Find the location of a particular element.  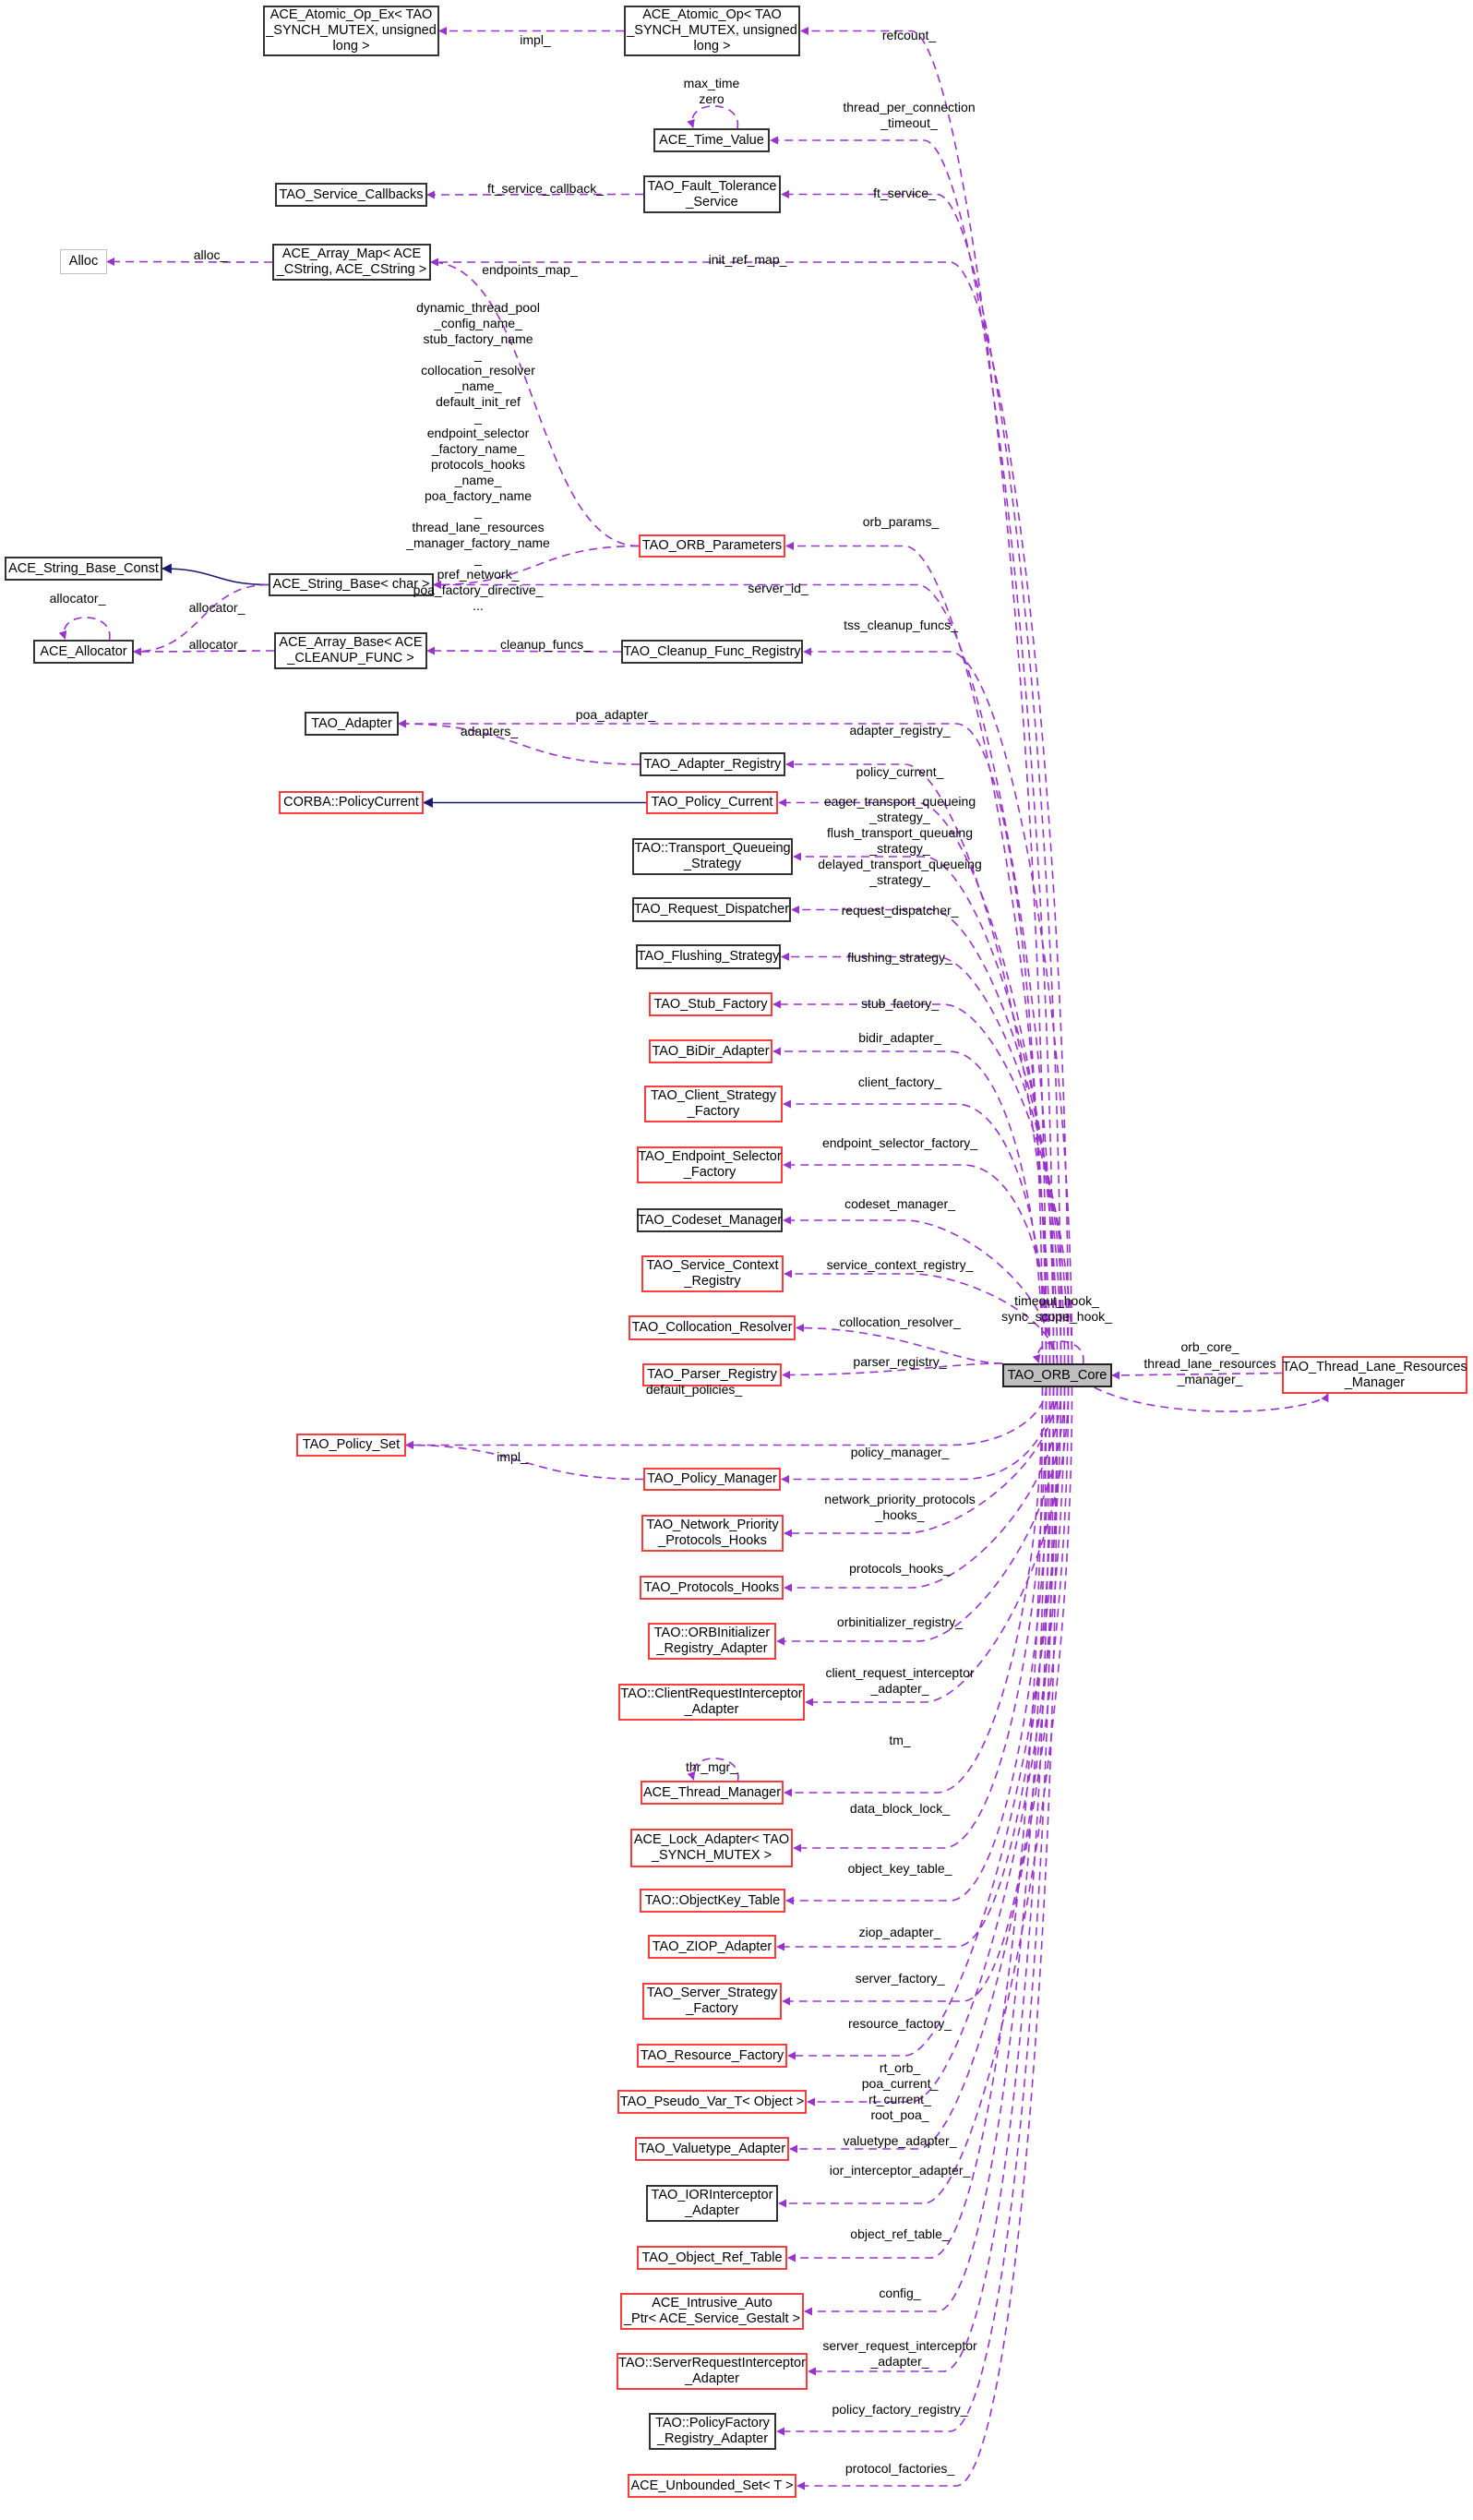

node-unbounded-set: ACE_Unbounded_Set< T > is located at coordinates (712, 2486).